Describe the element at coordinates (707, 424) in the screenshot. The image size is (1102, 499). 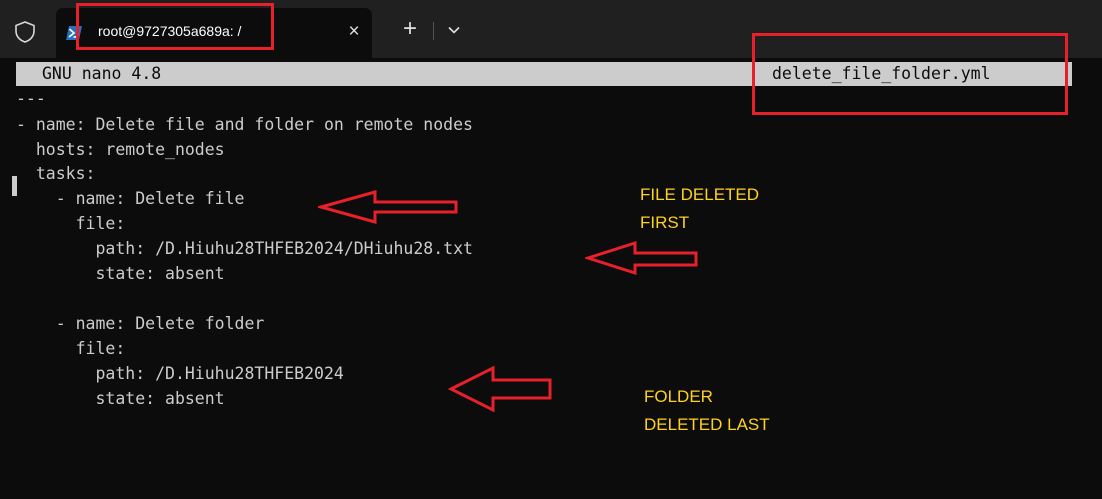
I see `annotation-line: DELETED LAST` at that location.